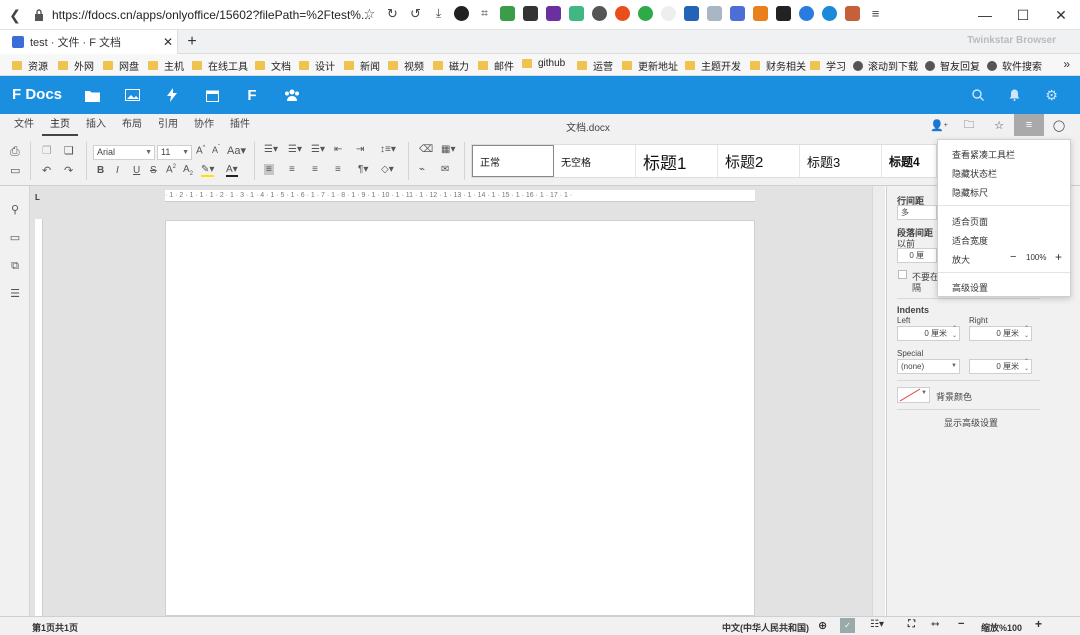 This screenshot has width=1080, height=635. What do you see at coordinates (1061, 15) in the screenshot?
I see `close-icon: ✕` at bounding box center [1061, 15].